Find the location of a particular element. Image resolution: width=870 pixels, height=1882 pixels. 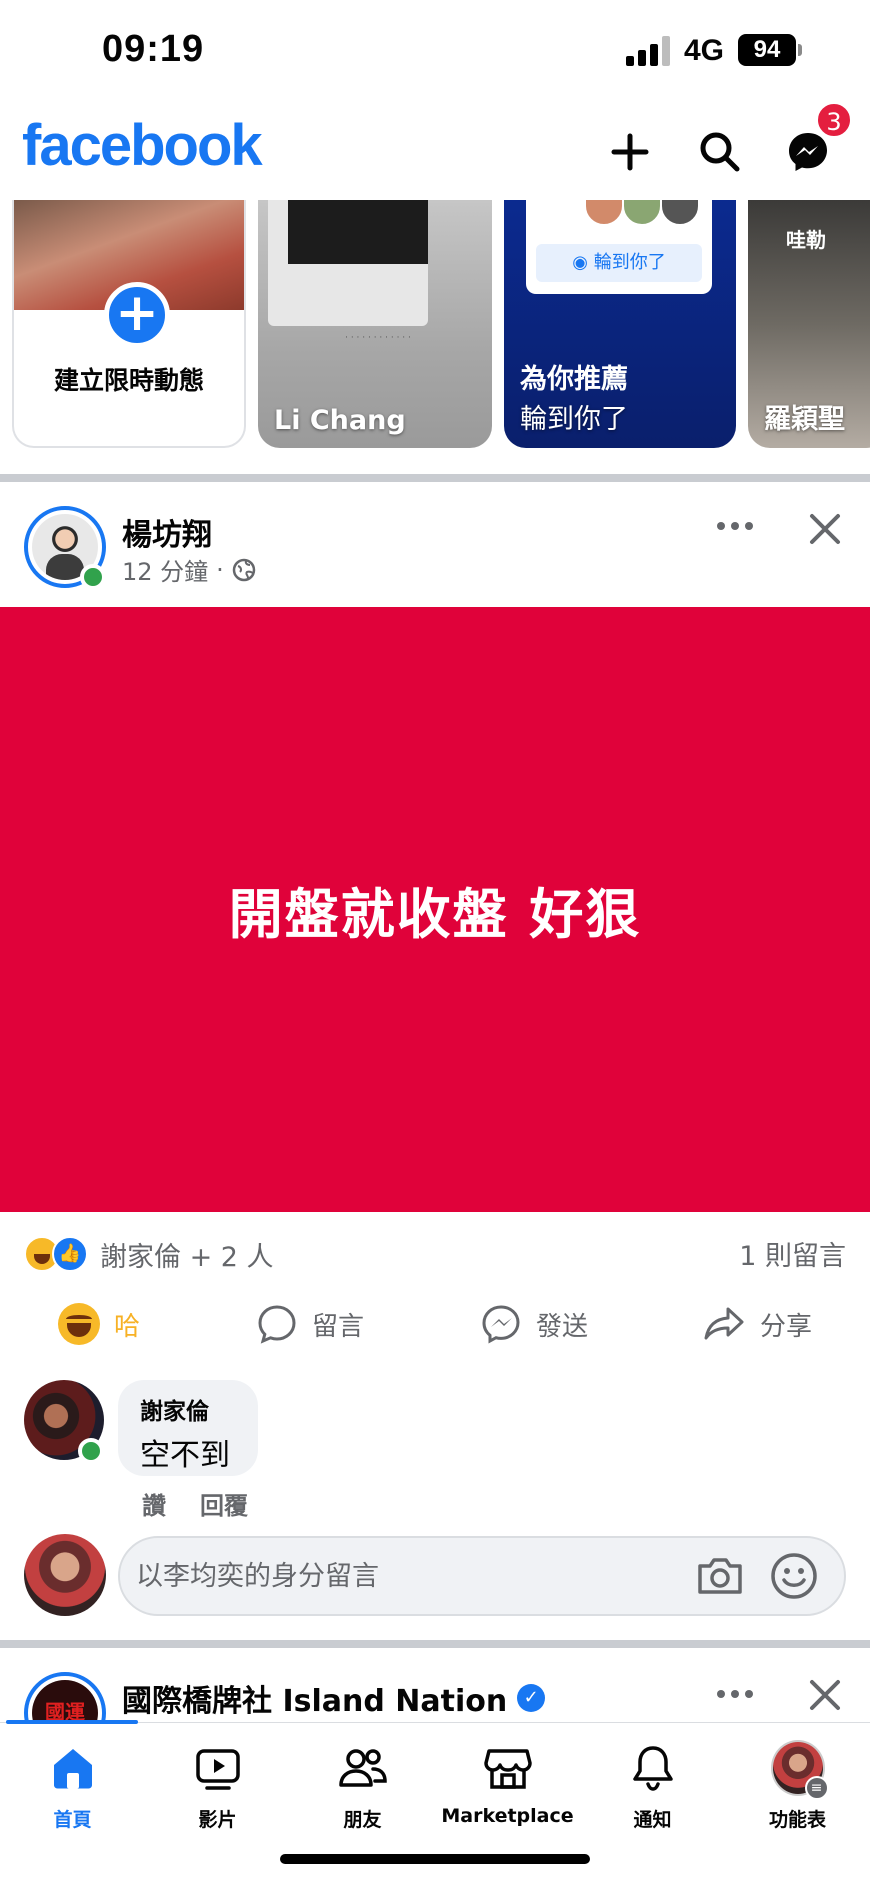

globe-icon is located at coordinates (244, 569).